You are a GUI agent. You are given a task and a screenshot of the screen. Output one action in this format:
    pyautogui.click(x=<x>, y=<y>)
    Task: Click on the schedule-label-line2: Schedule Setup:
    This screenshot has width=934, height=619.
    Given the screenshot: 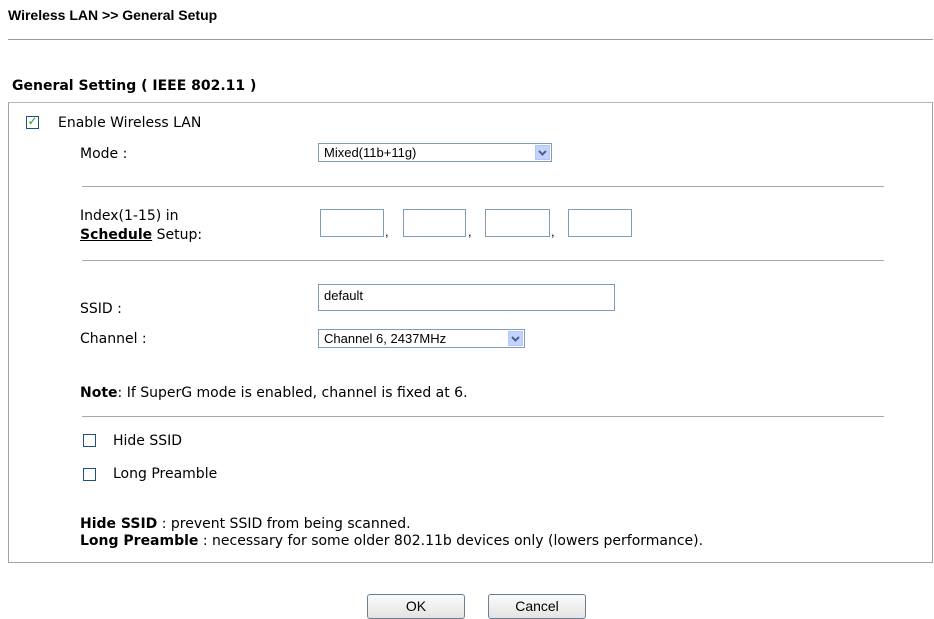 What is the action you would take?
    pyautogui.click(x=141, y=235)
    